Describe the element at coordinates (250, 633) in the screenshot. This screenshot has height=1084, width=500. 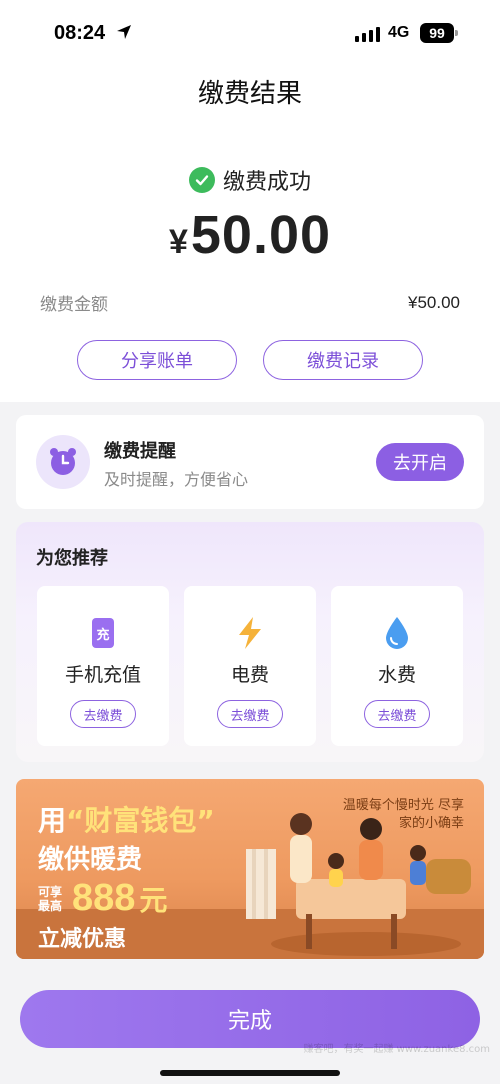
I see `lightning-icon` at that location.